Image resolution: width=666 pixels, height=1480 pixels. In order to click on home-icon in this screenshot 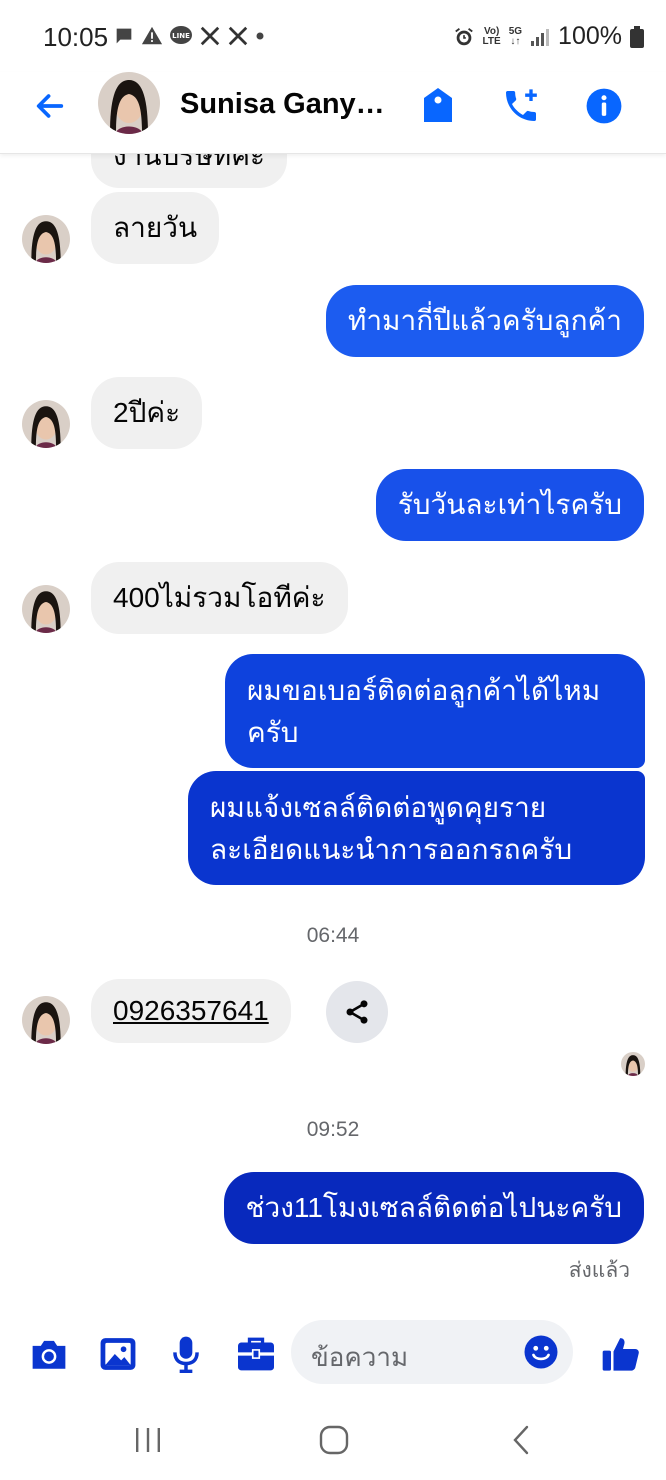, I will do `click(334, 1440)`.